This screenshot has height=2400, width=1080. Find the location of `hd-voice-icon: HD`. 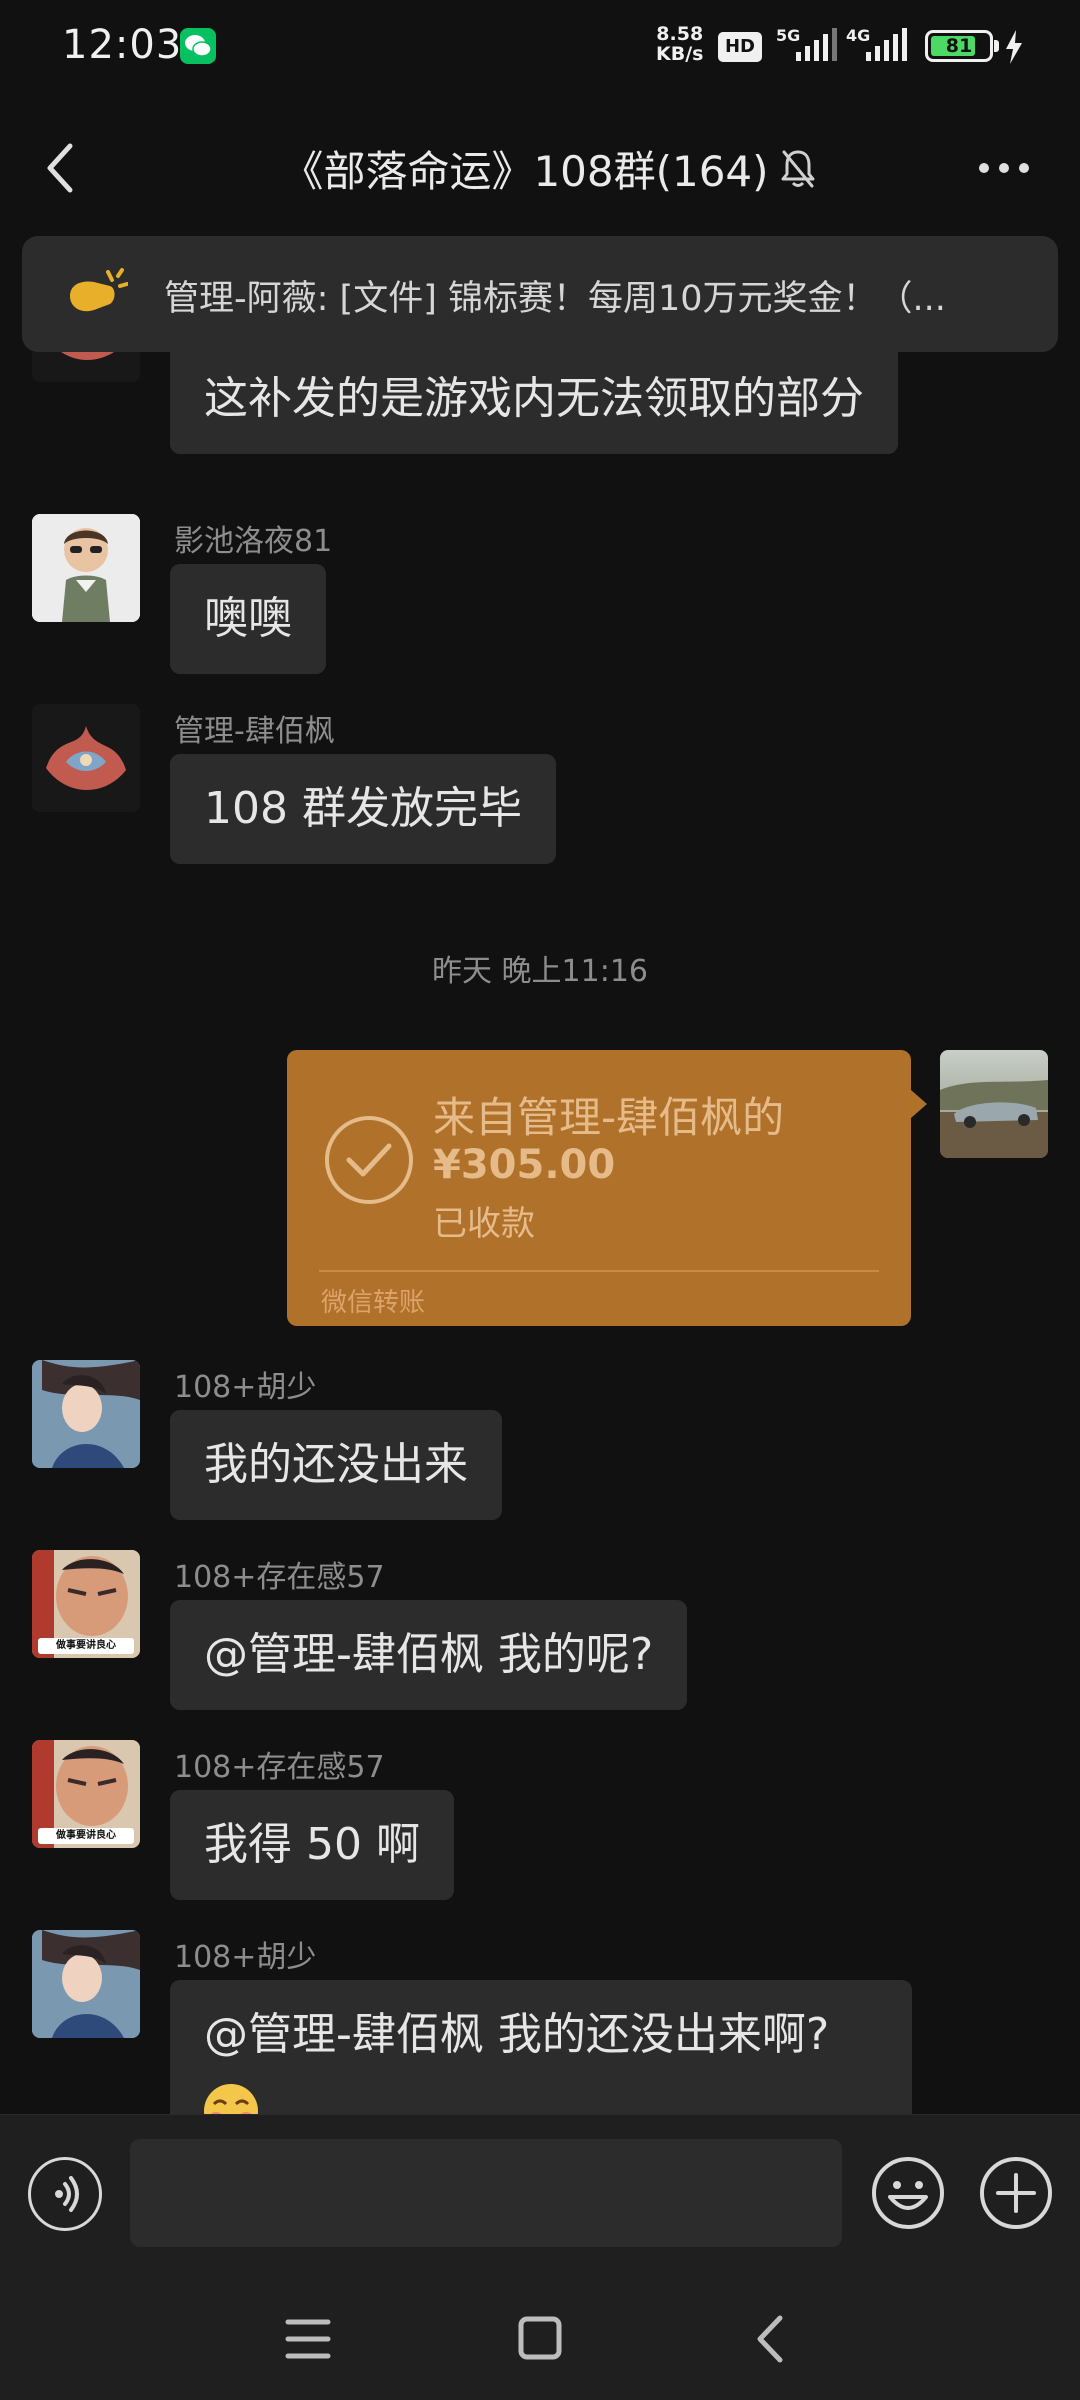

hd-voice-icon: HD is located at coordinates (740, 47).